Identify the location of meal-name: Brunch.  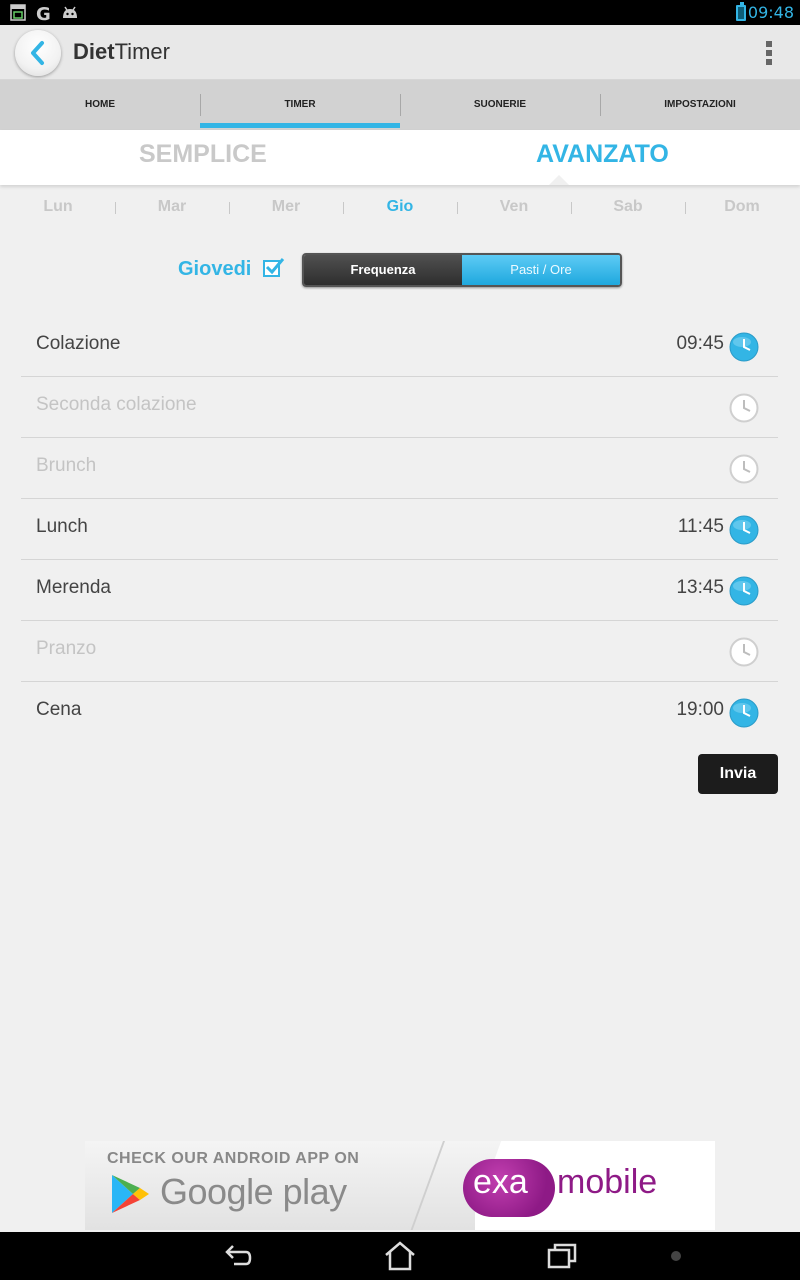
(66, 465).